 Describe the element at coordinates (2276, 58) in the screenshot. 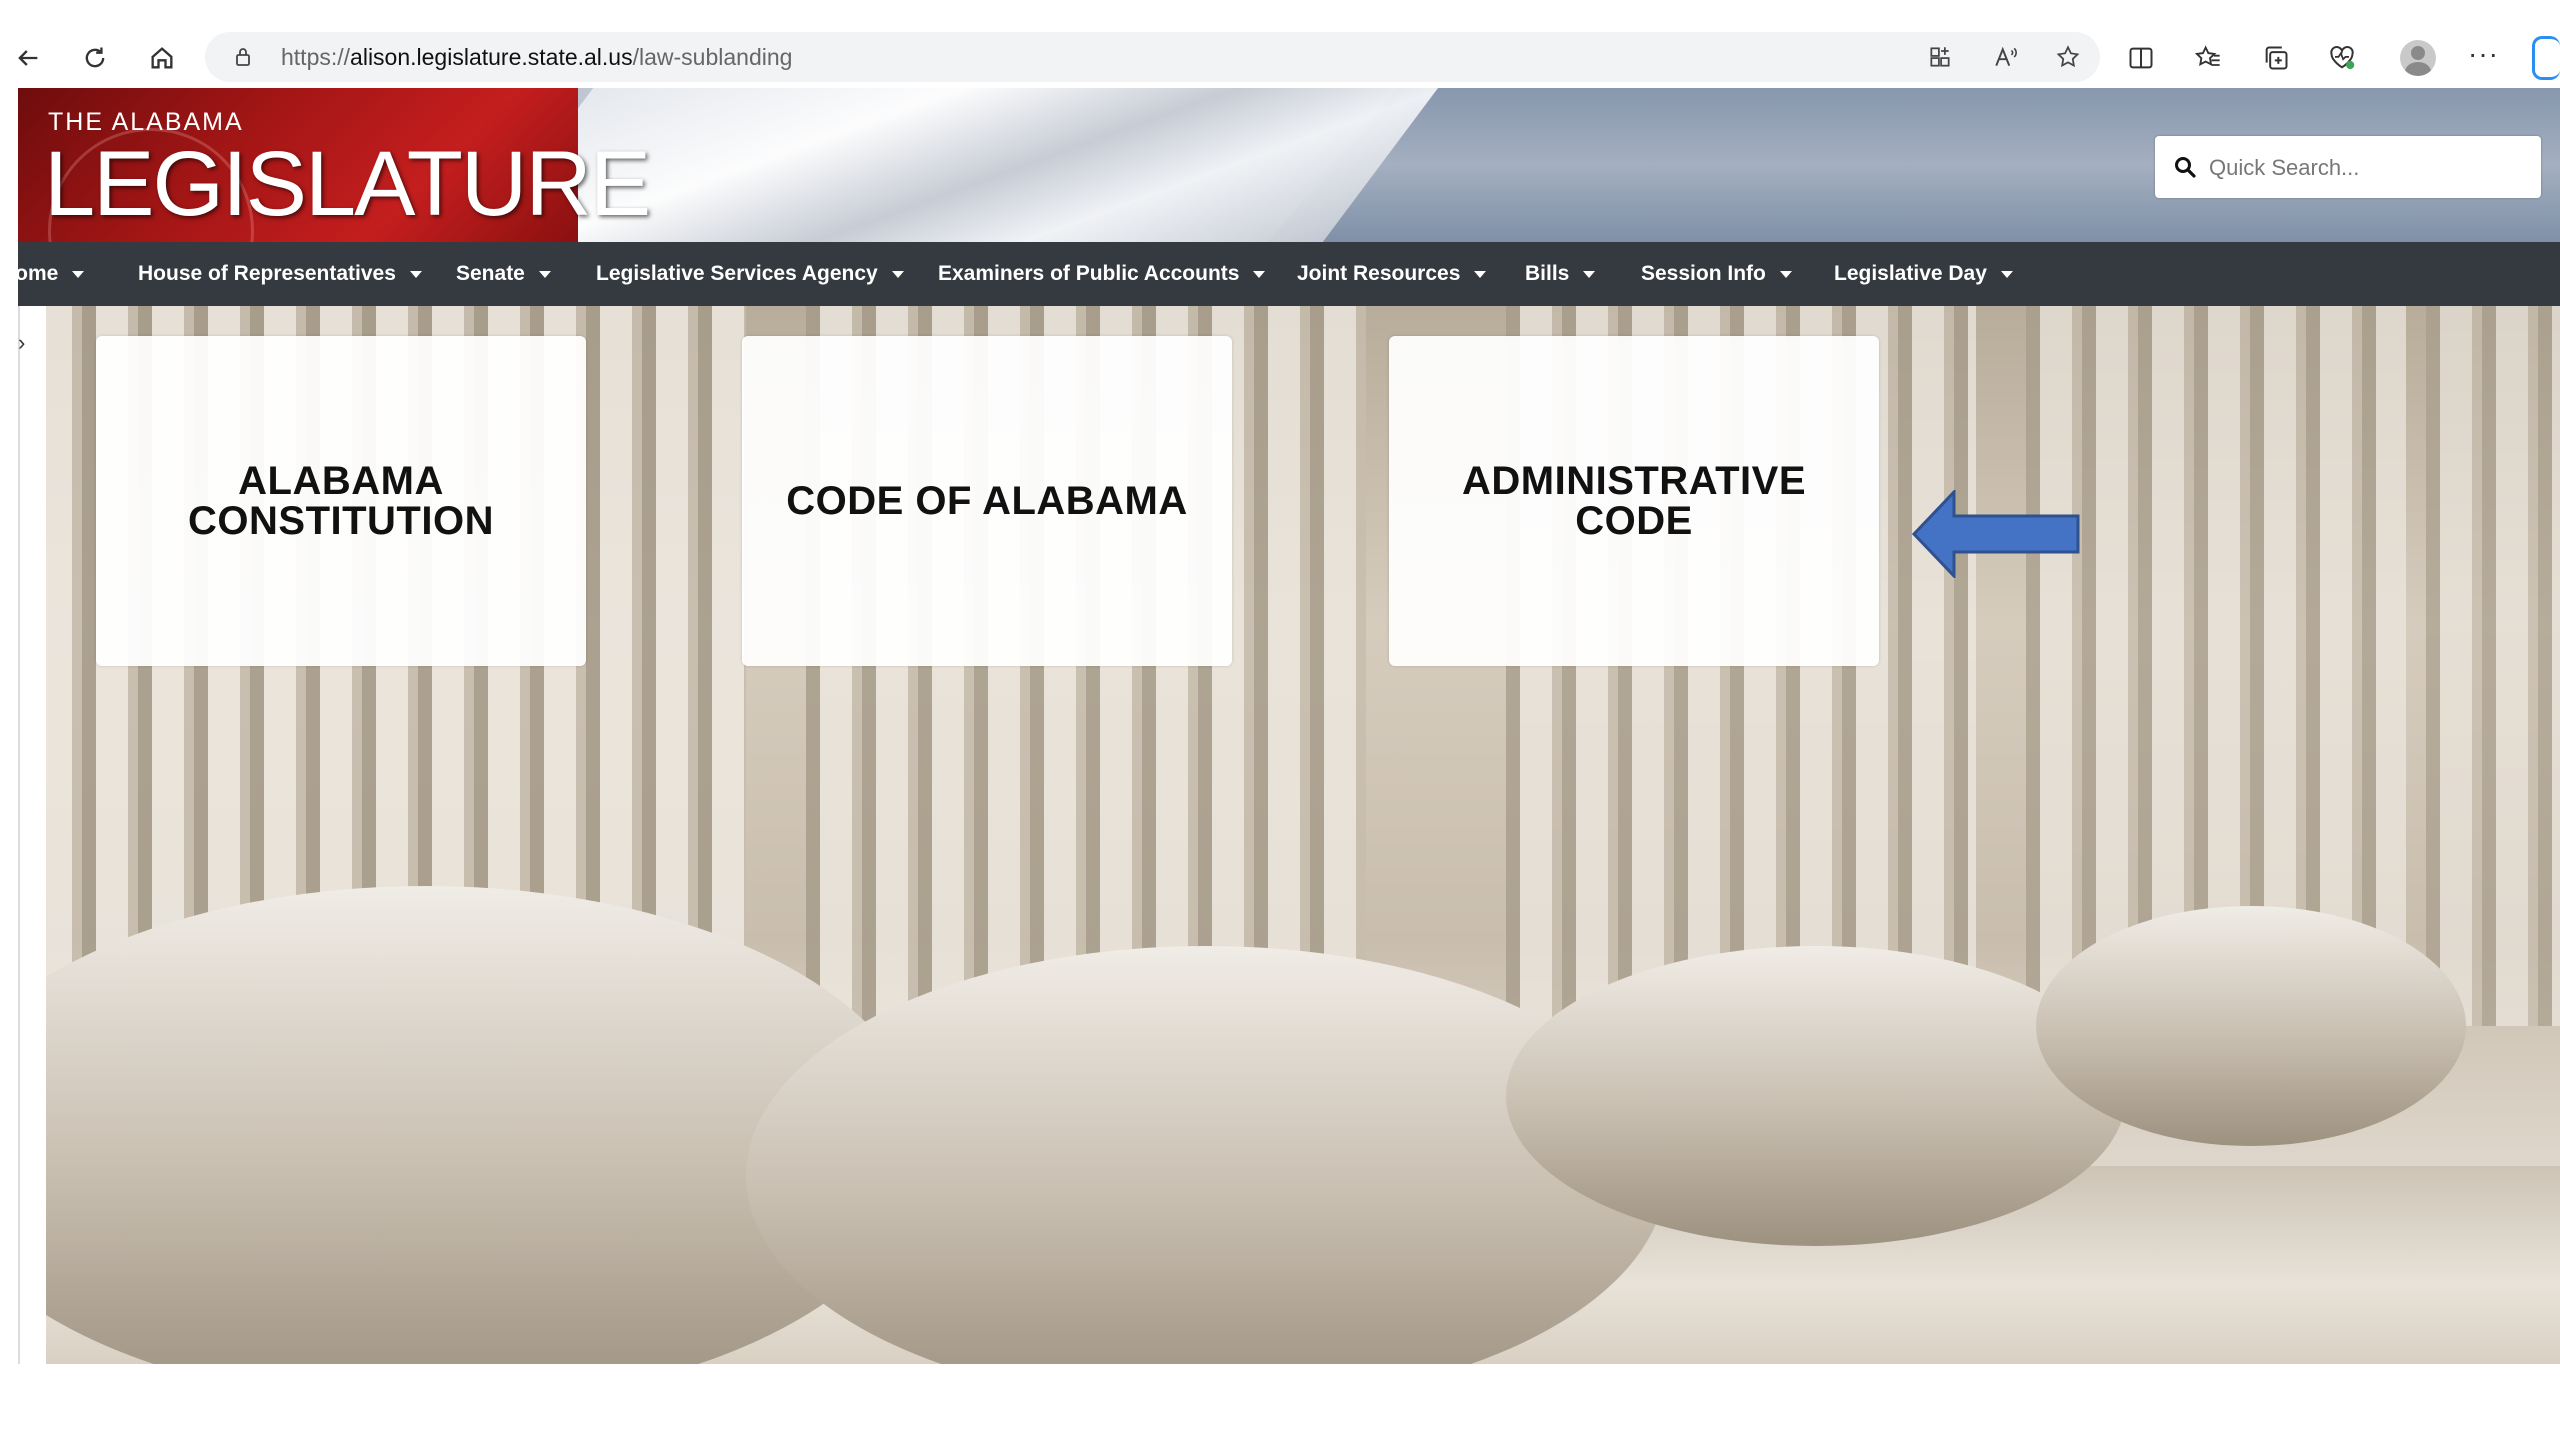

I see `collections-icon` at that location.